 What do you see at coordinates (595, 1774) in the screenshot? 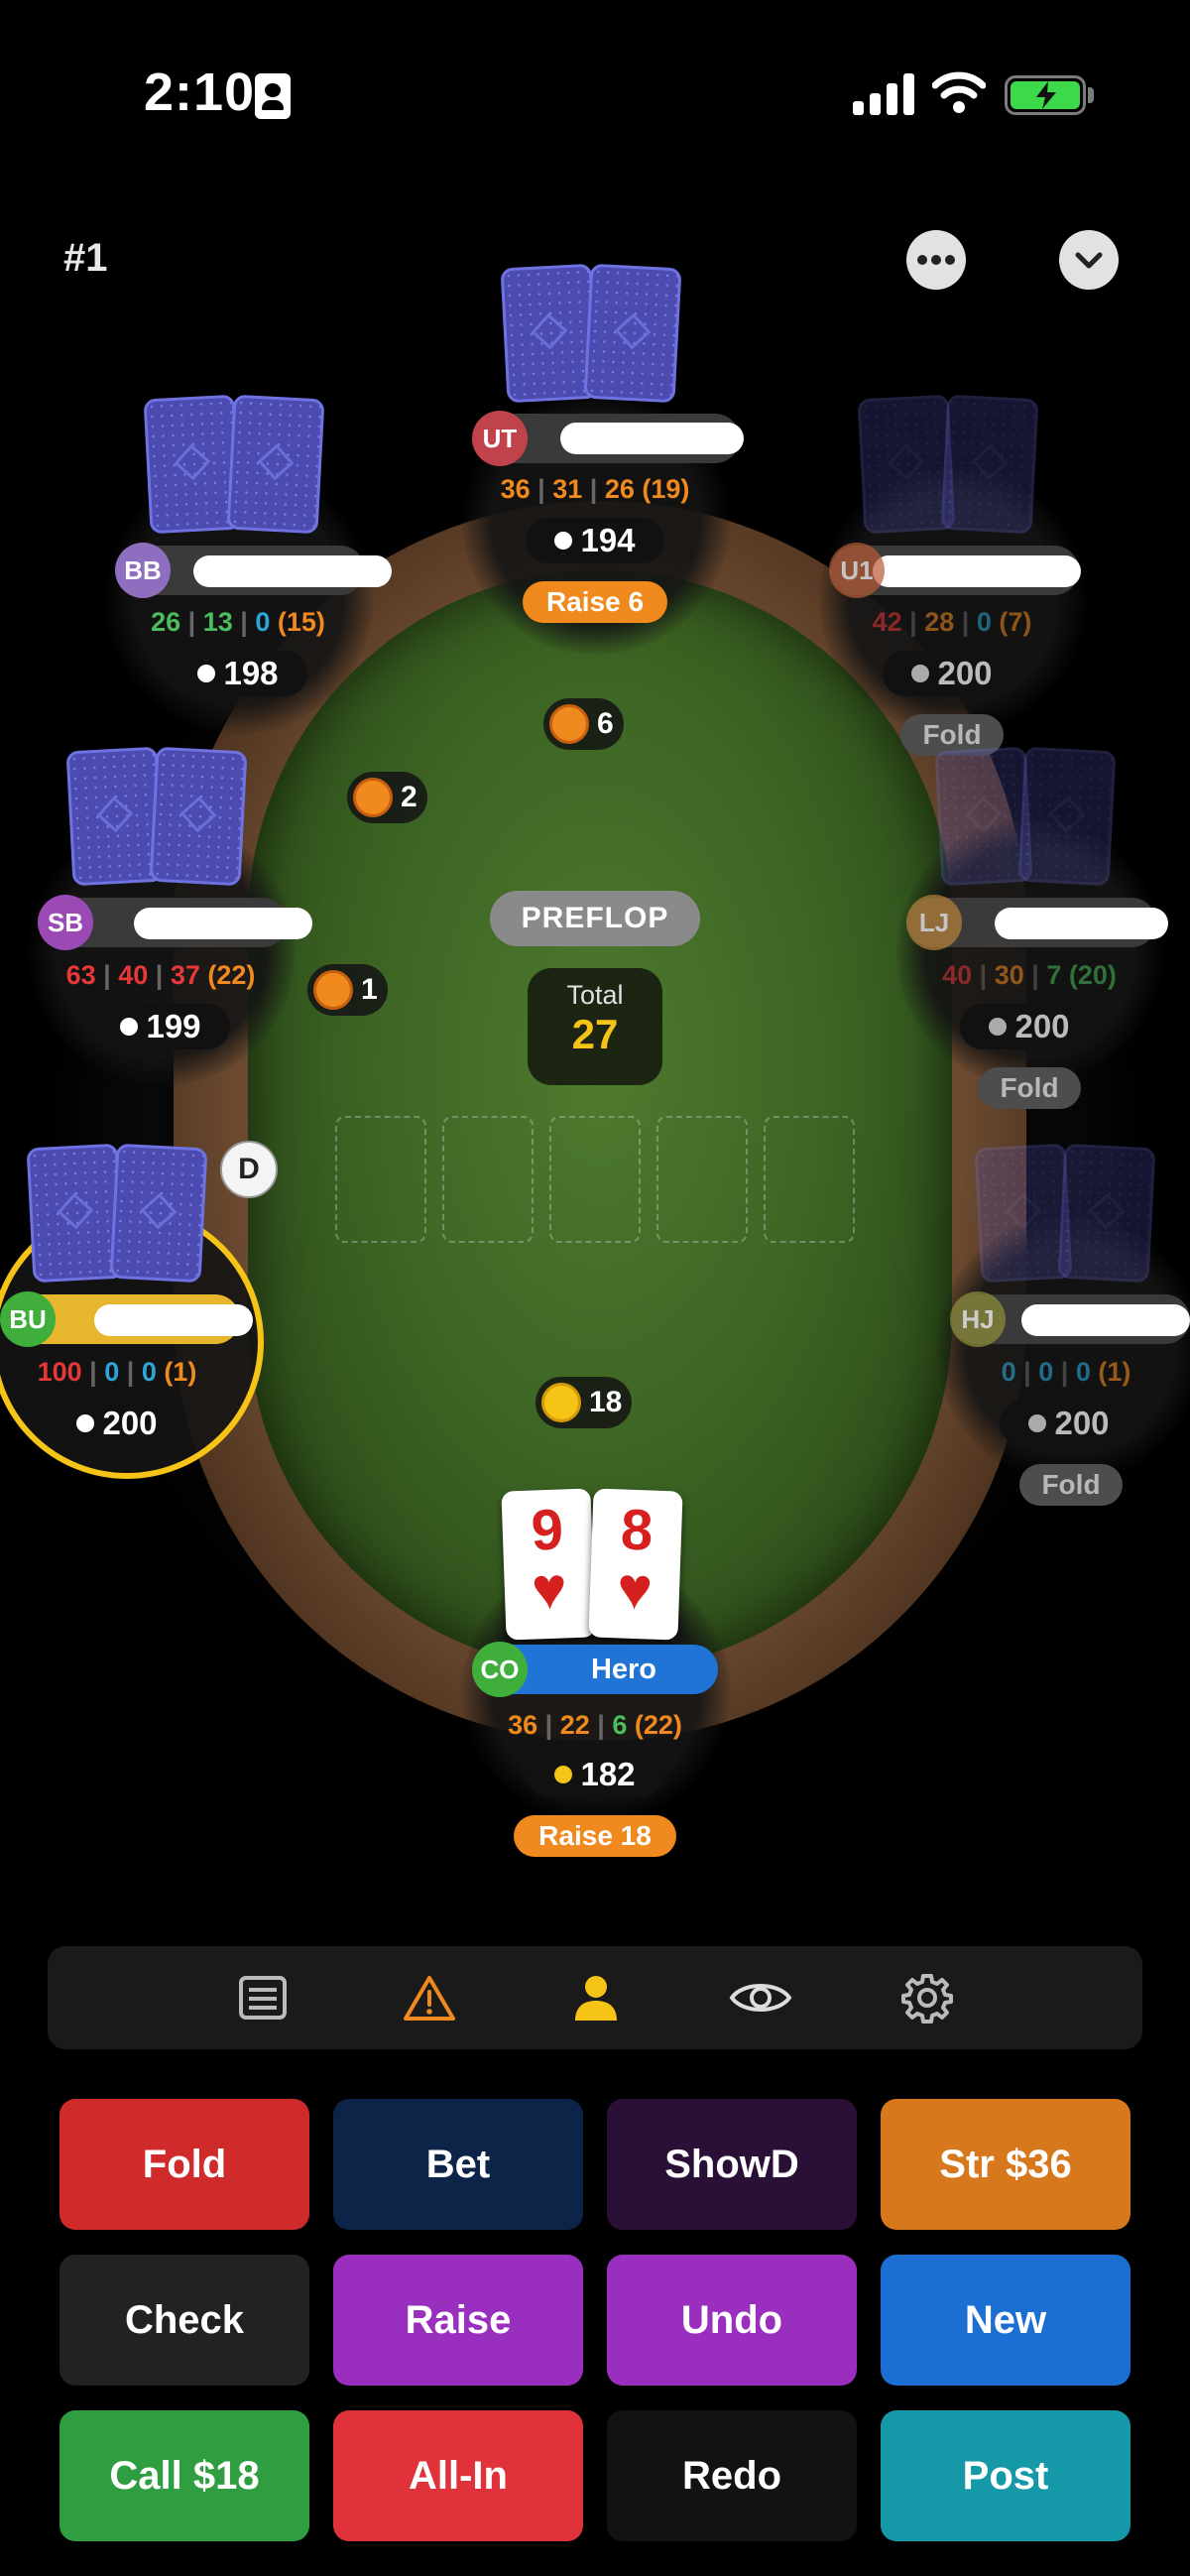
I see `player-stack: 182` at bounding box center [595, 1774].